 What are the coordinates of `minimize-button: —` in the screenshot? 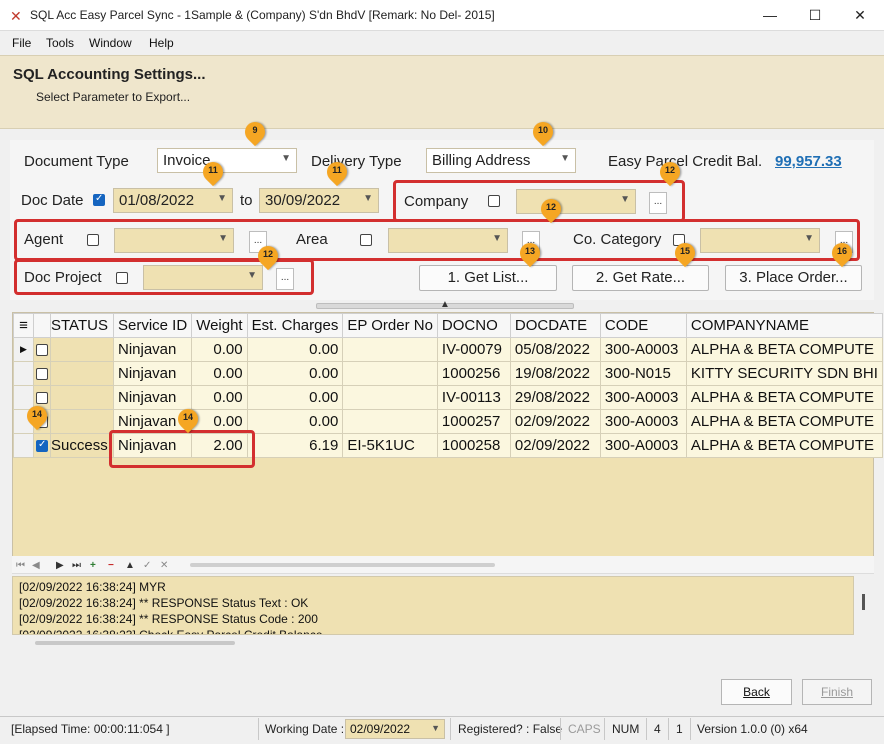 It's located at (770, 15).